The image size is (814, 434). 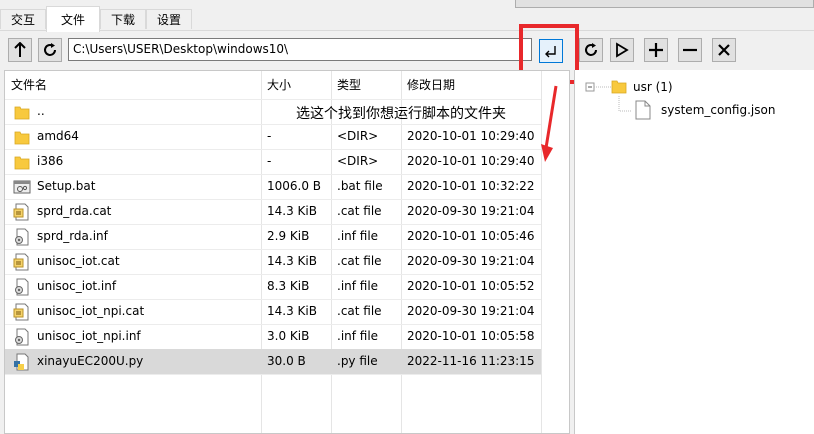 I want to click on file-name-cell: .., so click(x=41, y=111).